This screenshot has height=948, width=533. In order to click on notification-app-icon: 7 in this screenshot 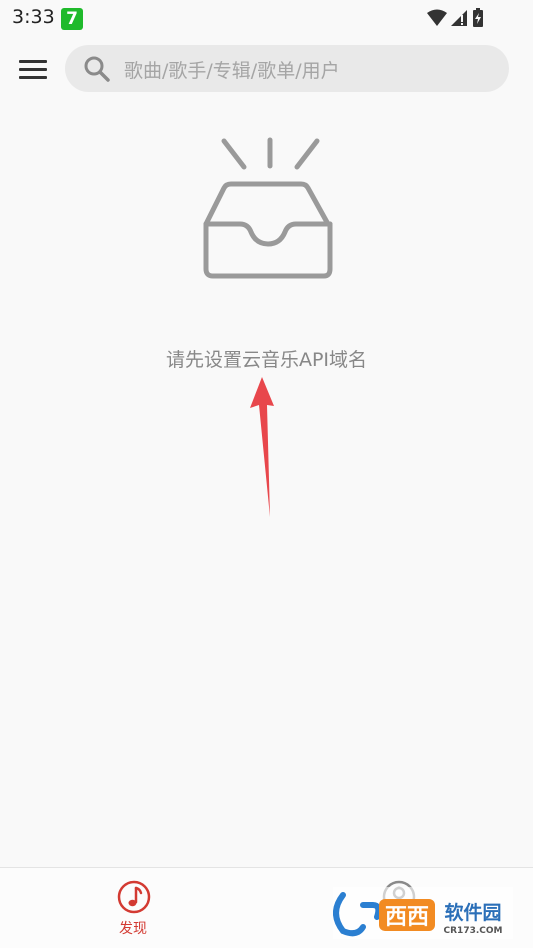, I will do `click(72, 19)`.